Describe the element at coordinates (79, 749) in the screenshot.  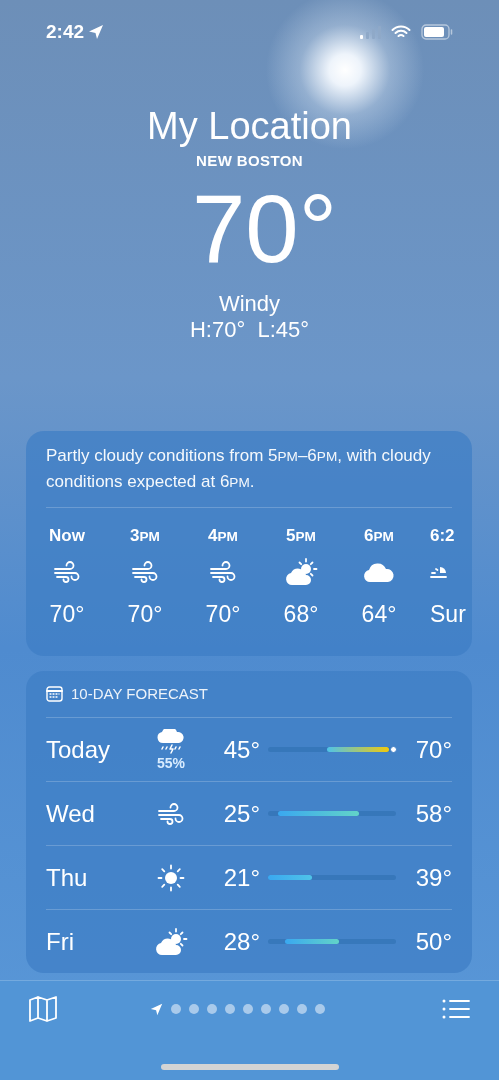
I see `day-name: Today` at that location.